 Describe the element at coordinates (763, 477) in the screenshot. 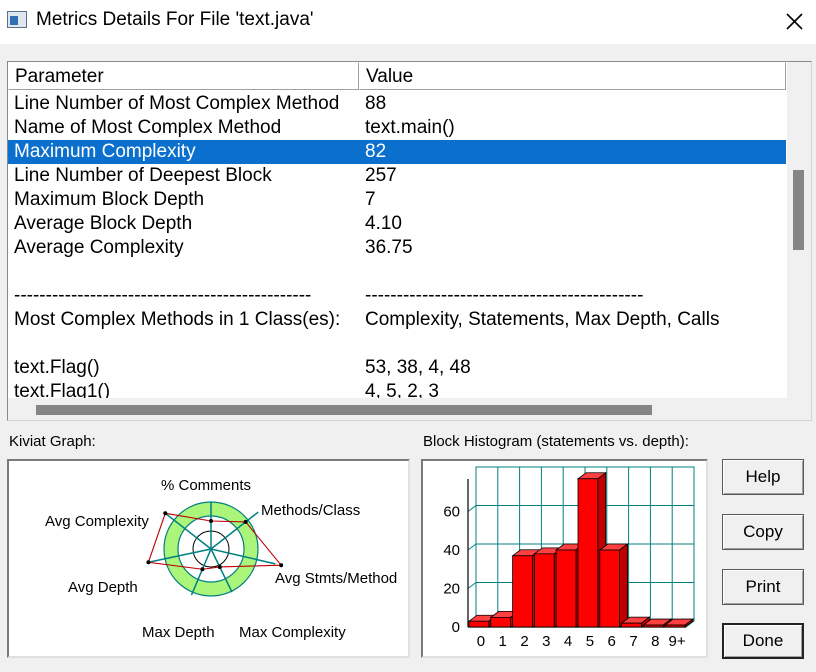

I see `help-button: Help` at that location.